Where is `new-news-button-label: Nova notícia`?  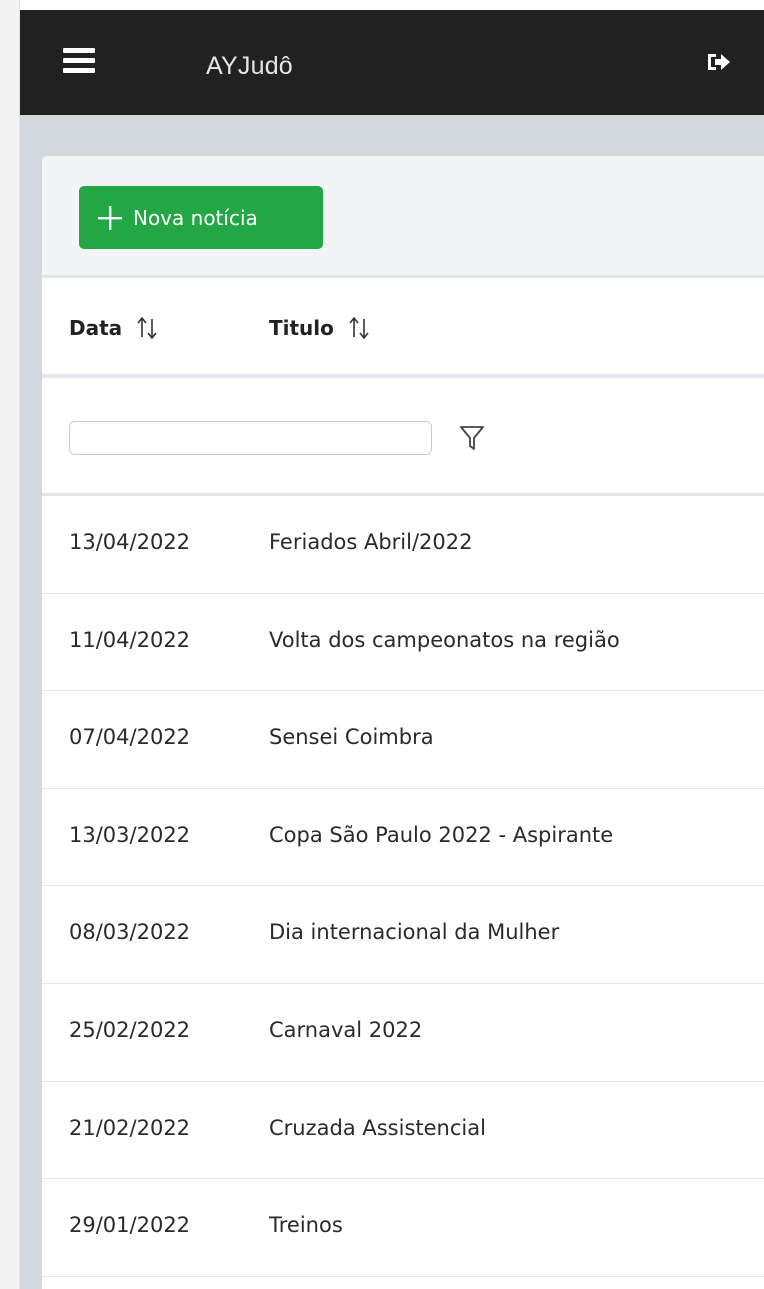 new-news-button-label: Nova notícia is located at coordinates (195, 217).